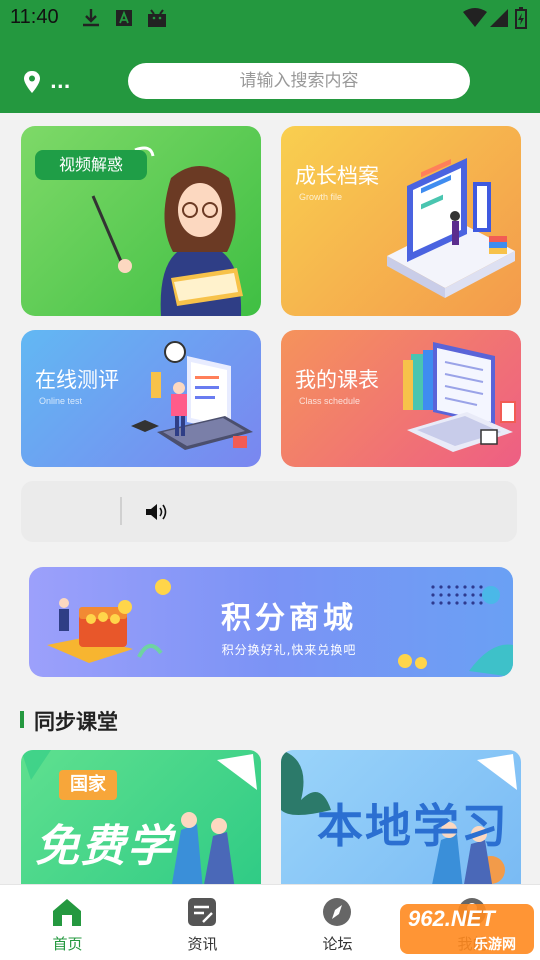  What do you see at coordinates (475, 17) in the screenshot?
I see `wifi-icon` at bounding box center [475, 17].